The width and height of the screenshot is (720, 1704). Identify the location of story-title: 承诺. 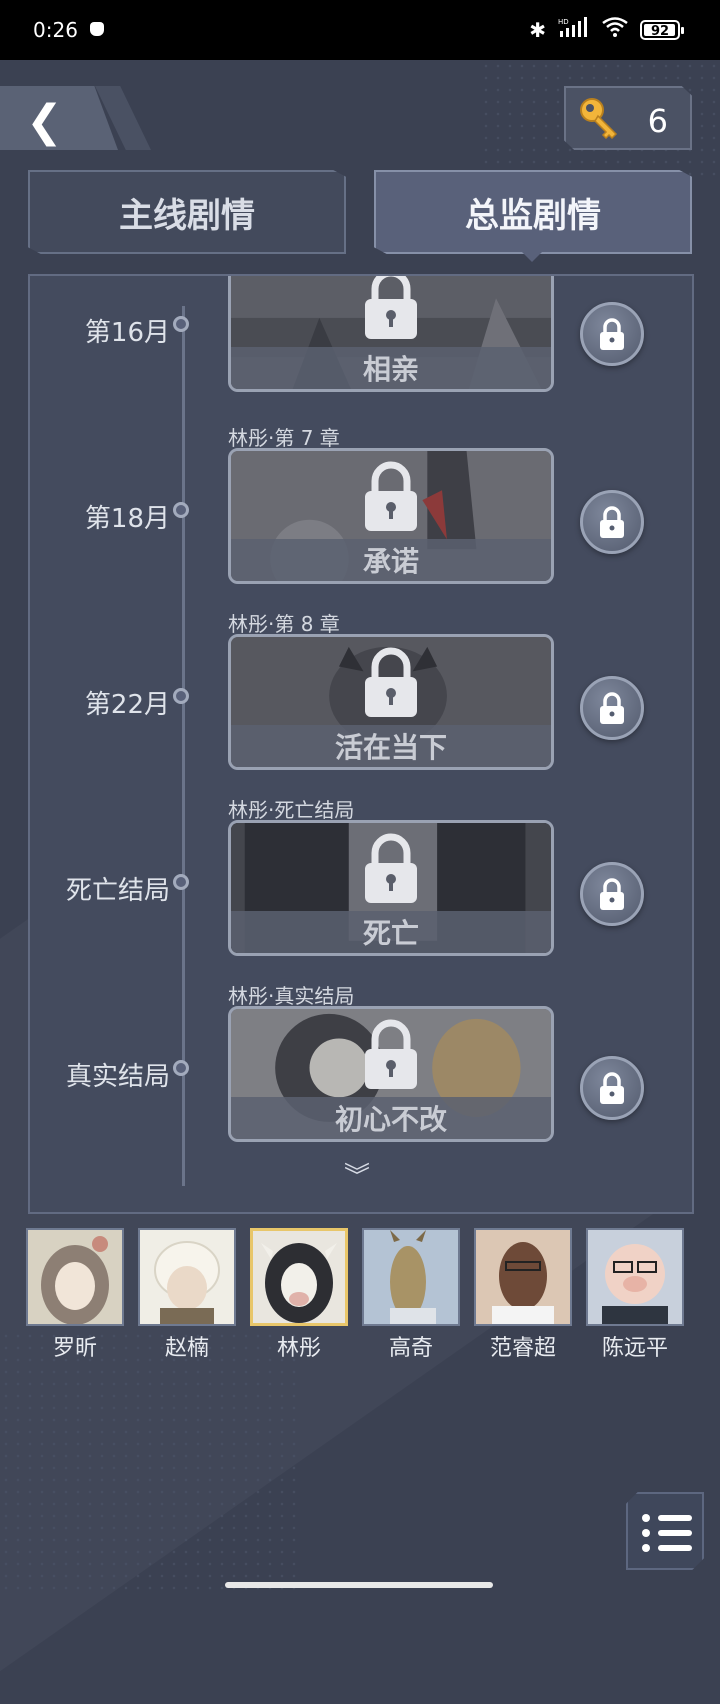
(391, 560).